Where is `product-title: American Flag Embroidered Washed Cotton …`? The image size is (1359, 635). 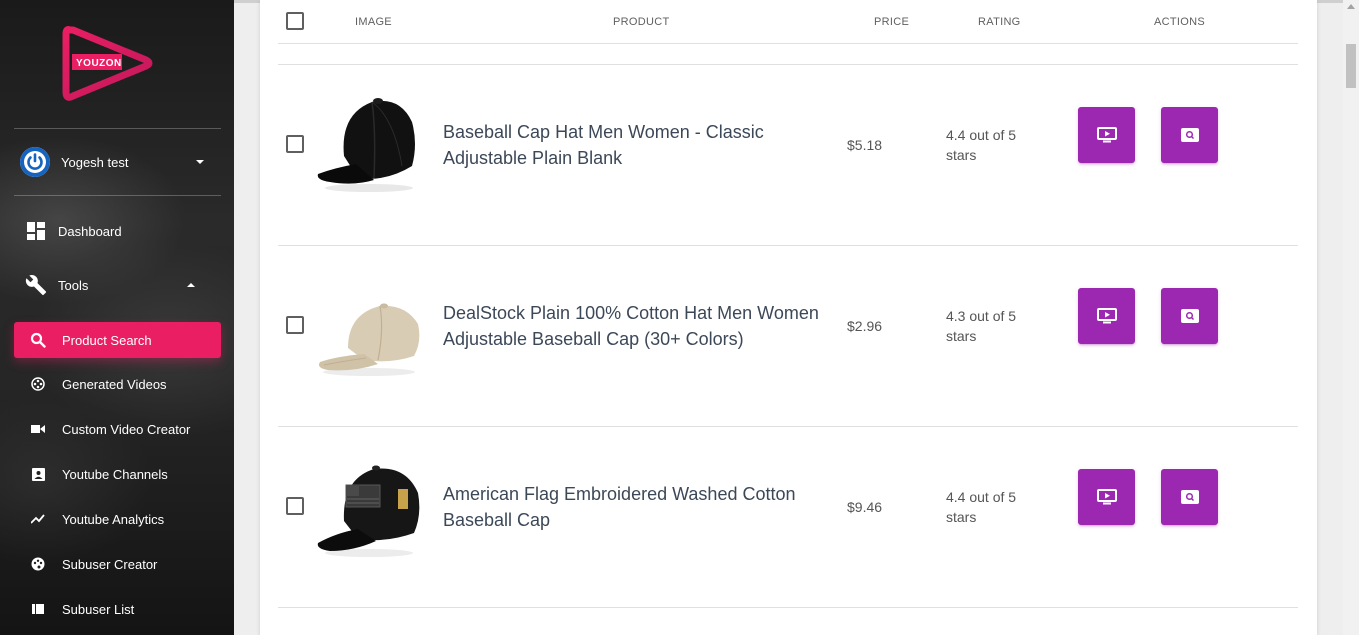
product-title: American Flag Embroidered Washed Cotton … is located at coordinates (640, 507).